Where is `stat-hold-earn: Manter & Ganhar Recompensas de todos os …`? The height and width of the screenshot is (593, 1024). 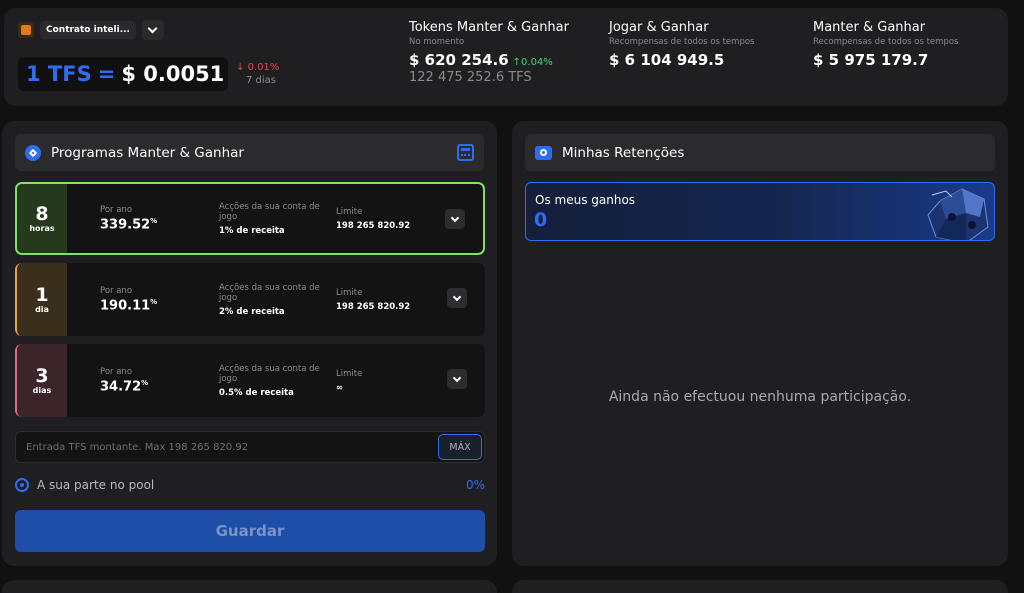 stat-hold-earn: Manter & Ganhar Recompensas de todos os … is located at coordinates (885, 44).